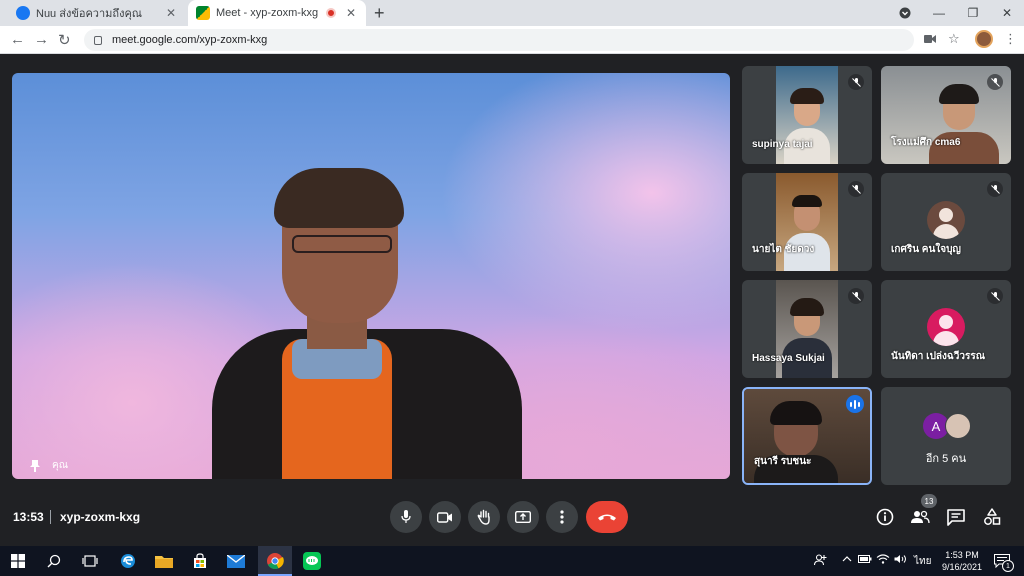  I want to click on meet-icon, so click(203, 13).